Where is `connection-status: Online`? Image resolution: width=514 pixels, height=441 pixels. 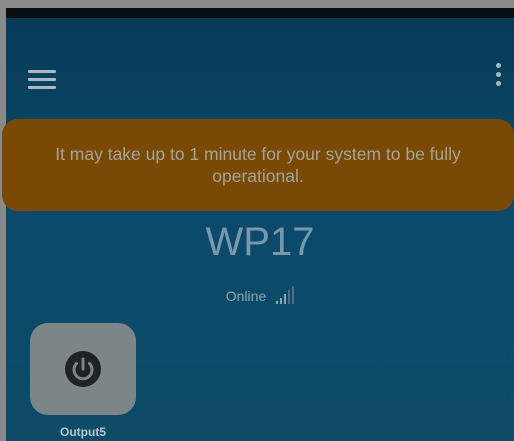
connection-status: Online is located at coordinates (260, 295).